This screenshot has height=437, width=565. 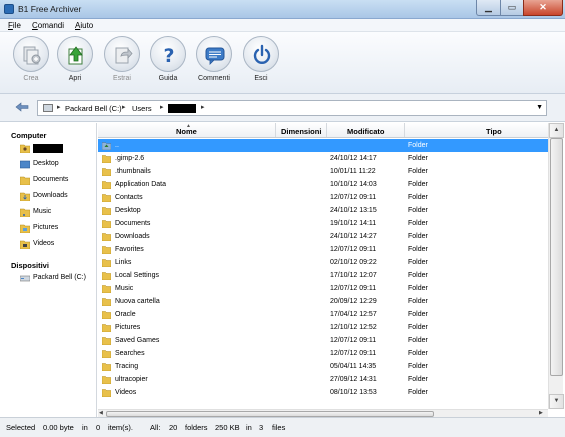 What do you see at coordinates (133, 171) in the screenshot?
I see `cell-name: .thumbnails` at bounding box center [133, 171].